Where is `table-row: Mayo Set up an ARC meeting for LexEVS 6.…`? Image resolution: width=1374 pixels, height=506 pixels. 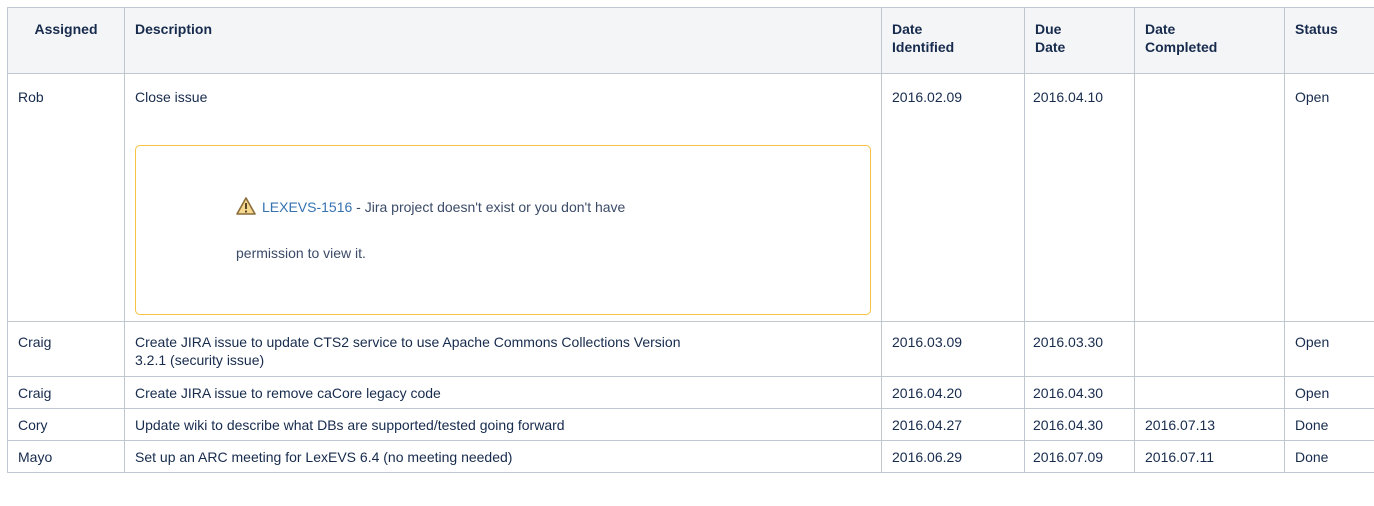
table-row: Mayo Set up an ARC meeting for LexEVS 6.… is located at coordinates (690, 456).